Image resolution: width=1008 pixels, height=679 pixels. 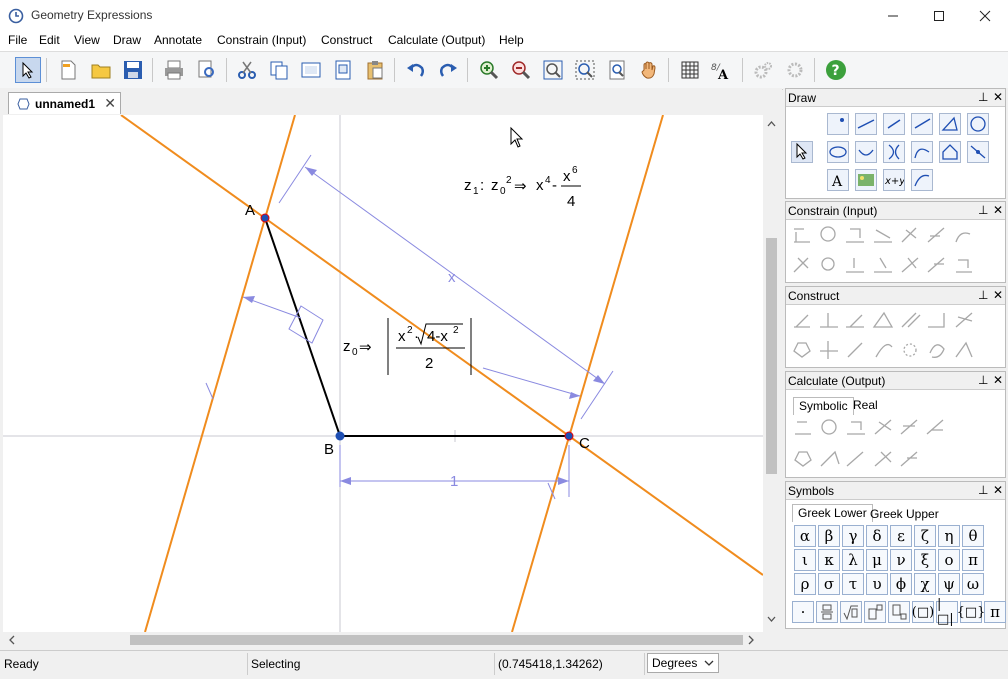 I want to click on draw-arc-icon, so click(x=866, y=152).